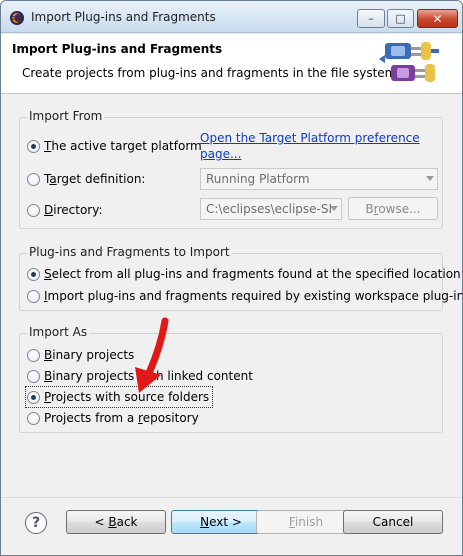 The height and width of the screenshot is (556, 463). I want to click on radio-from-repository: Projects from a repository, so click(113, 418).